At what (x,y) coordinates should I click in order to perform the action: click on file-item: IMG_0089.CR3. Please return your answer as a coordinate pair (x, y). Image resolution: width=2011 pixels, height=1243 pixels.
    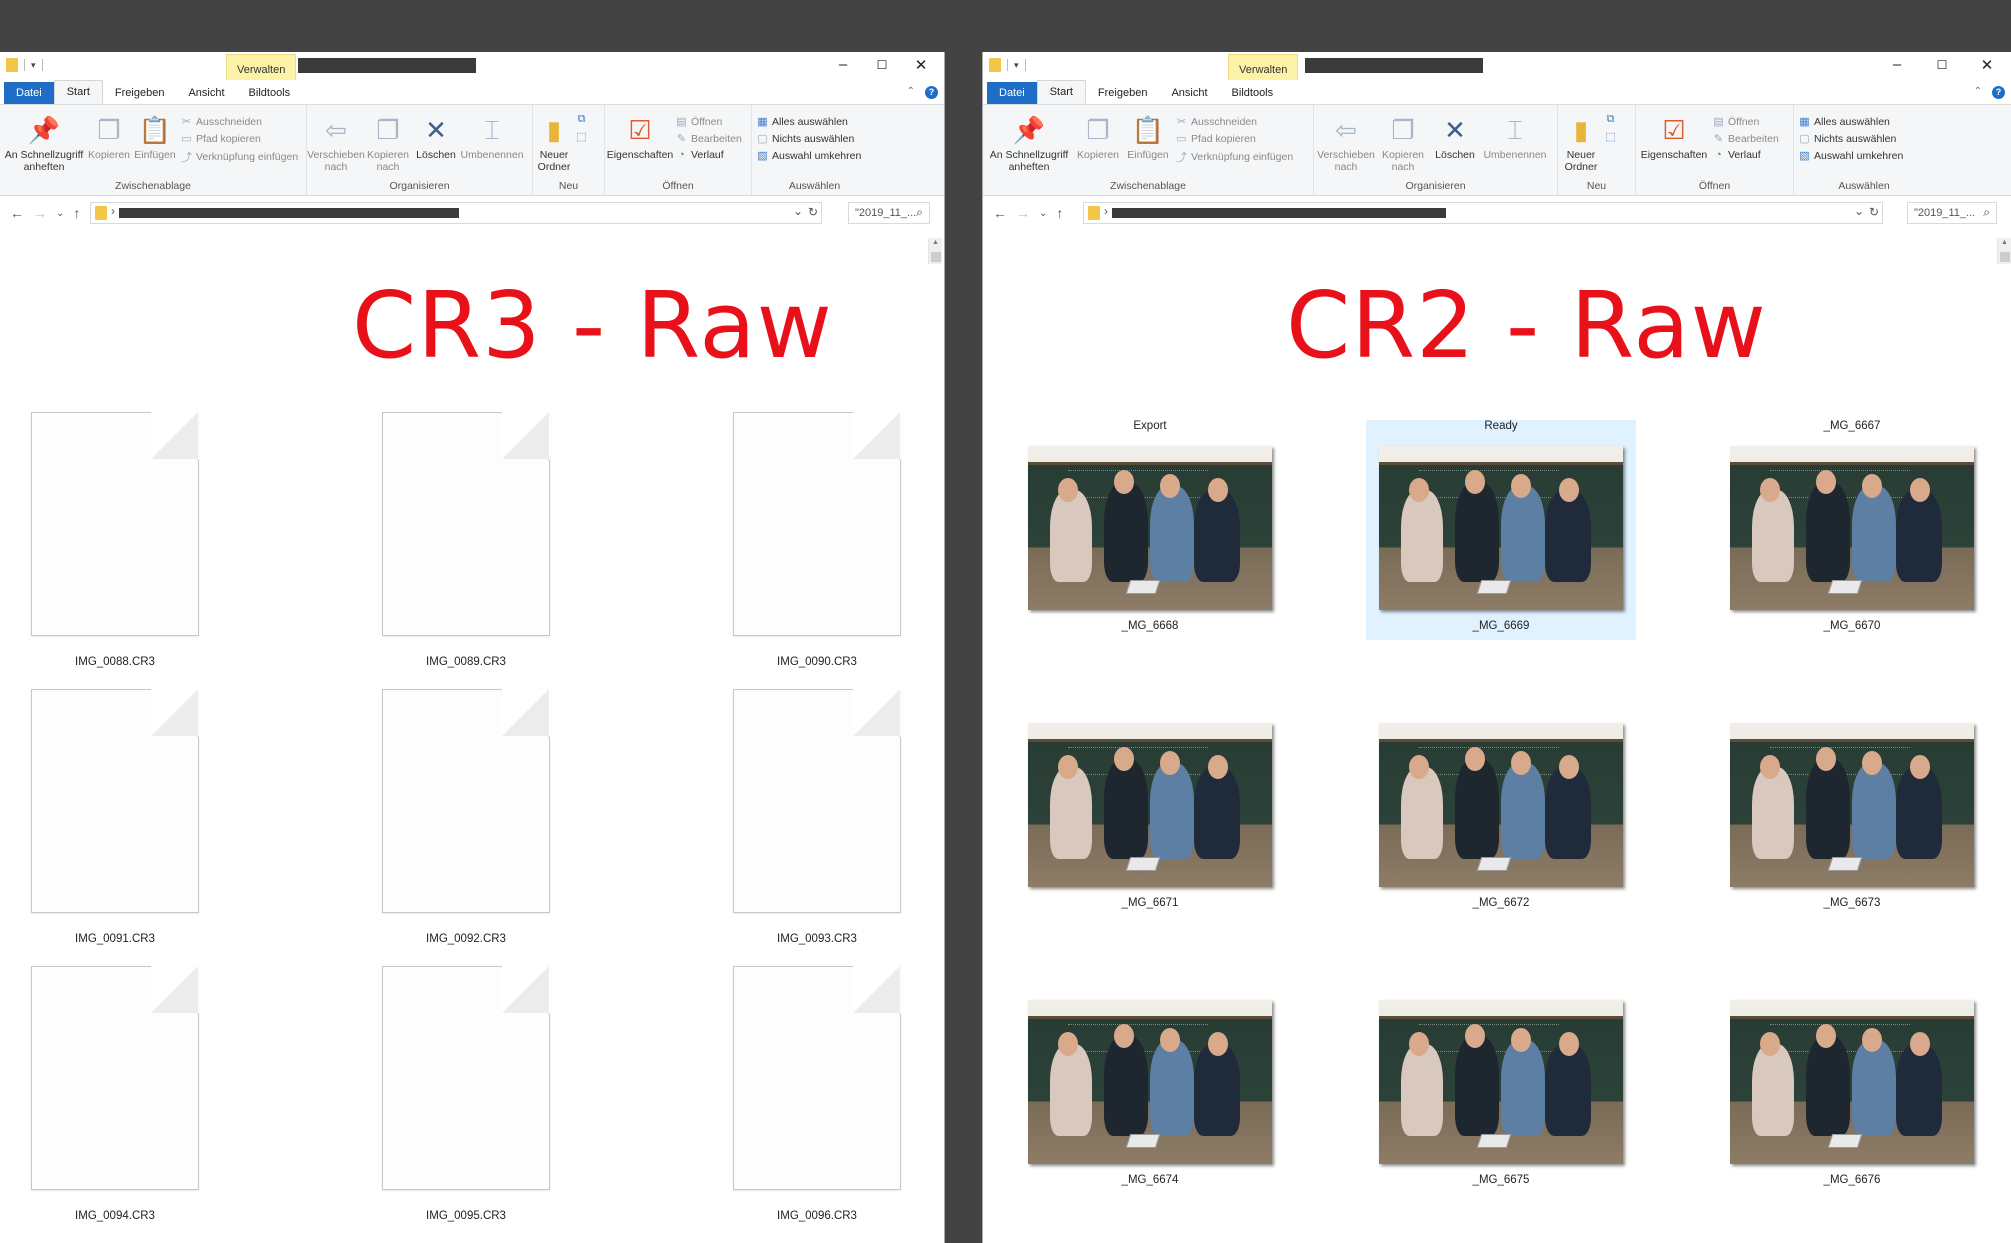
    Looking at the image, I should click on (466, 540).